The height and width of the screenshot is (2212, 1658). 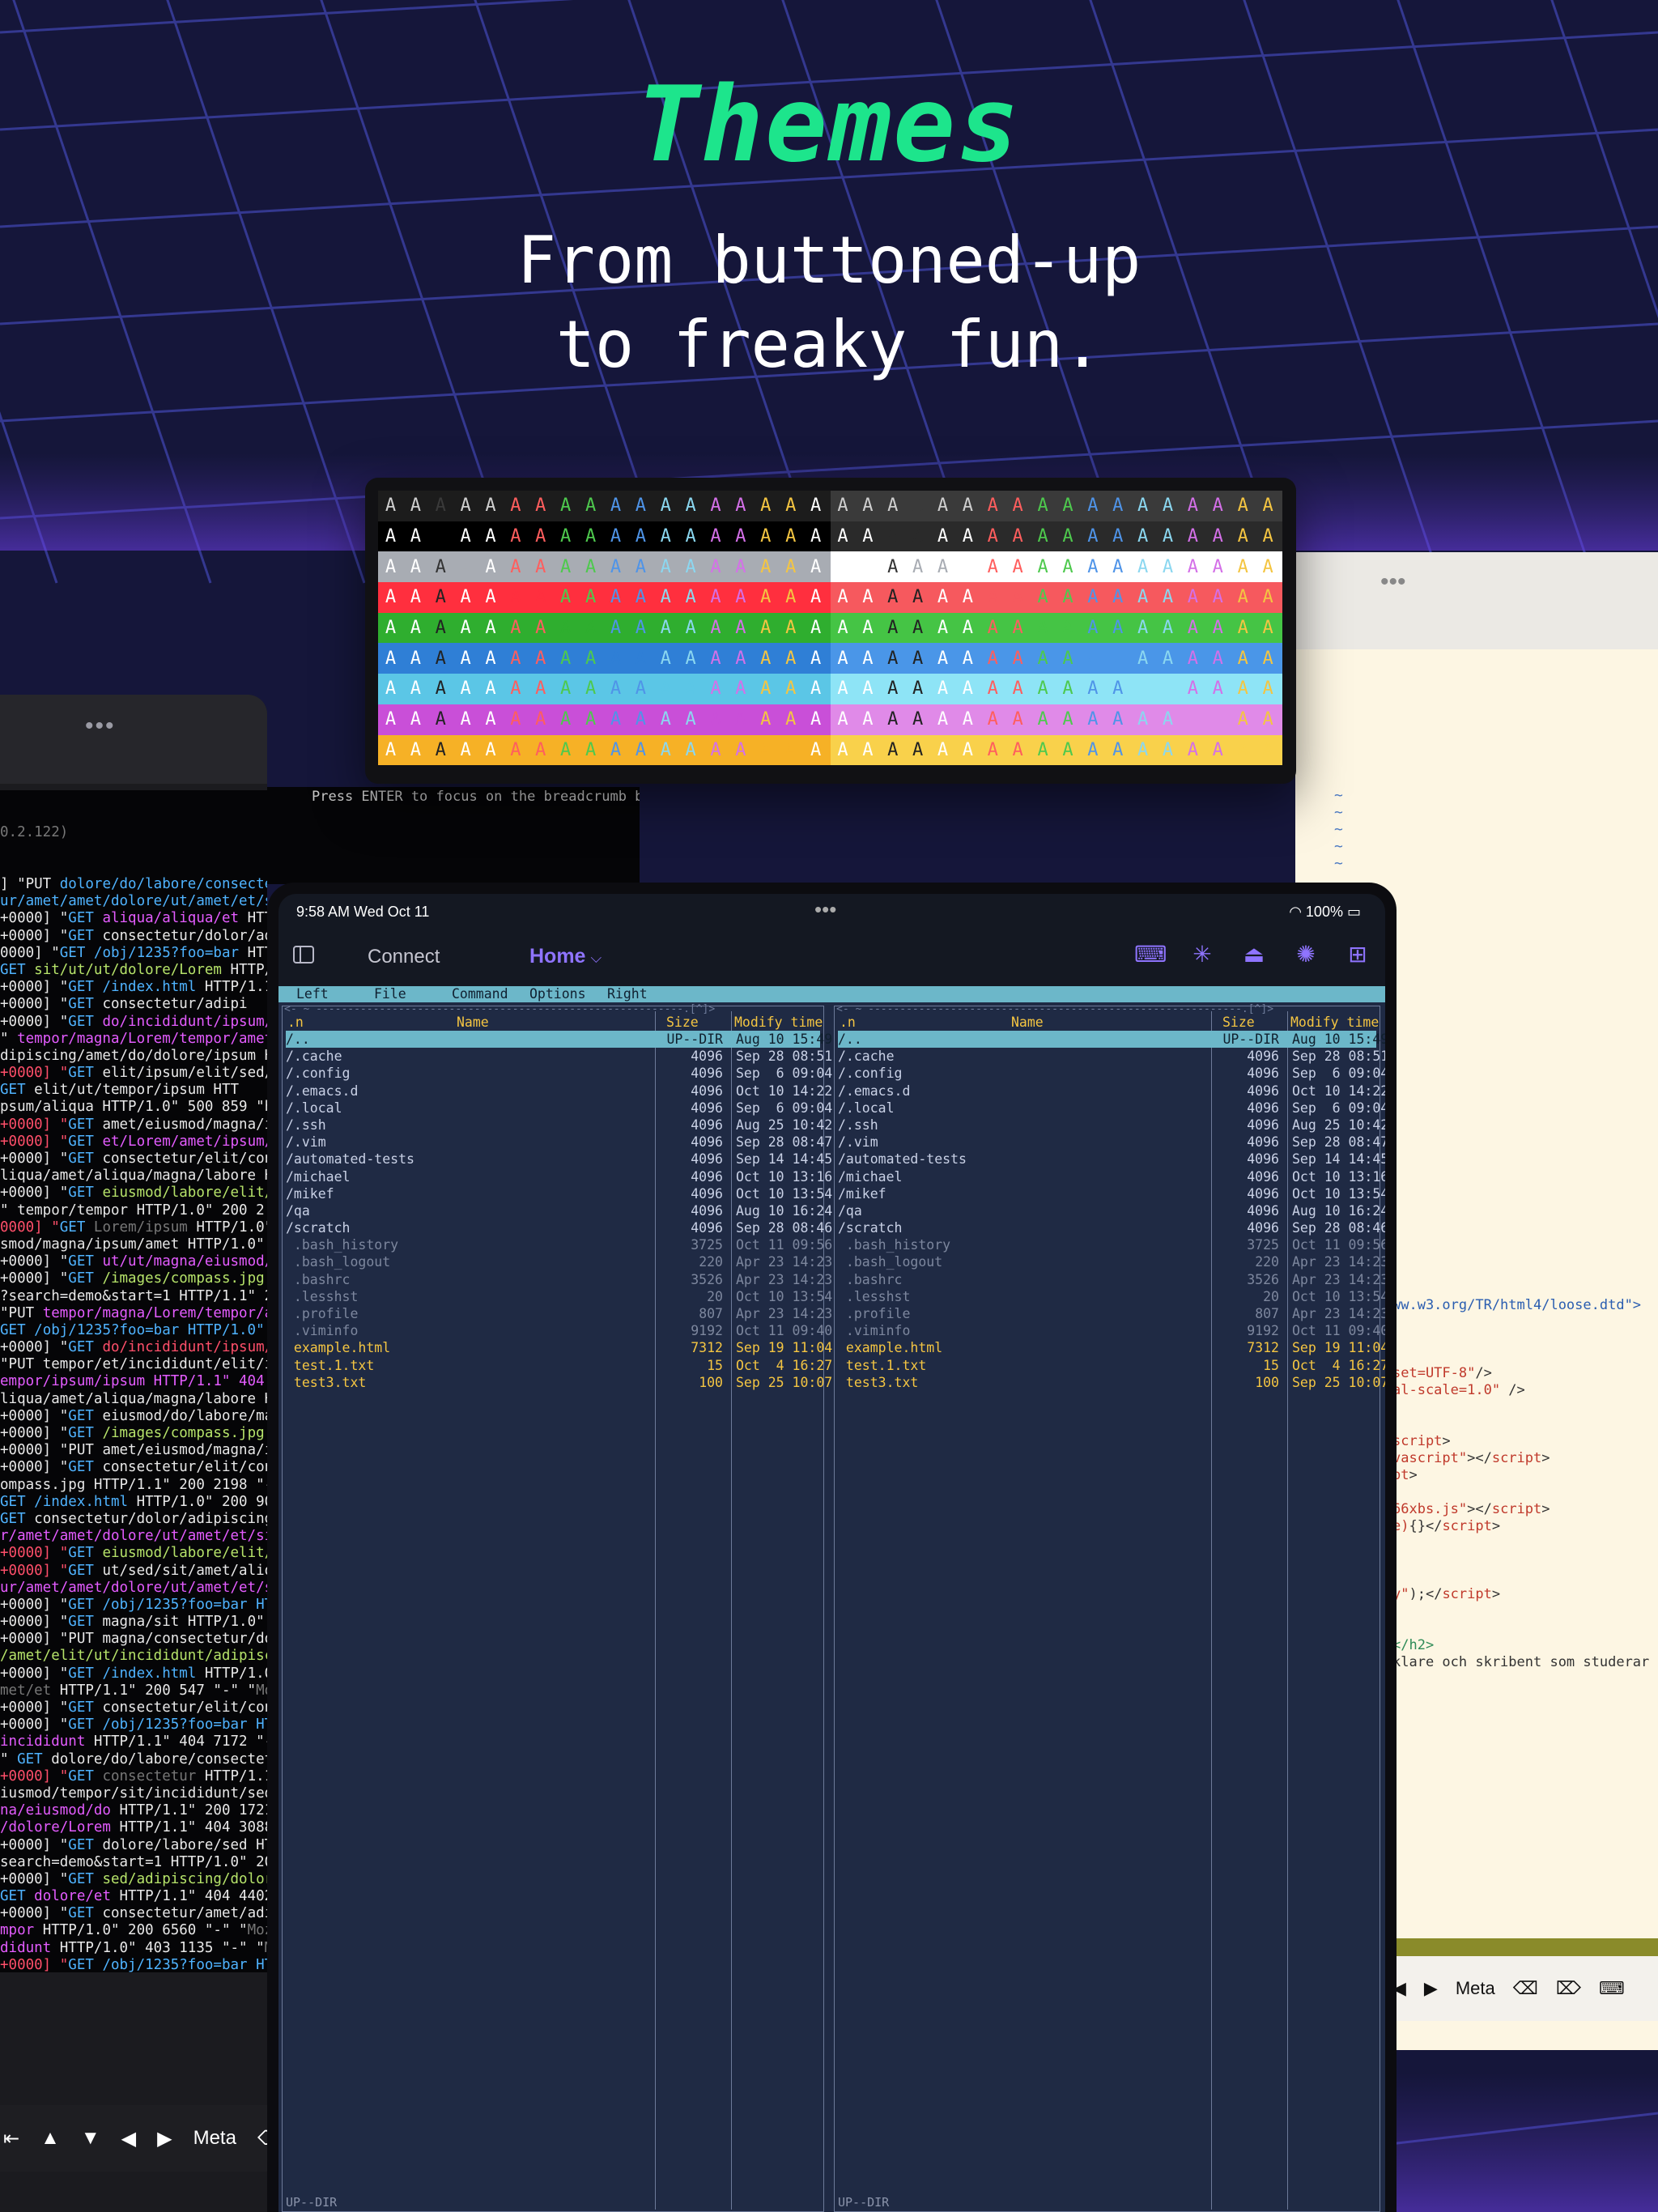 I want to click on text-segment: tempor/tempor HTTP/1.0" 200 2, so click(x=141, y=1211).